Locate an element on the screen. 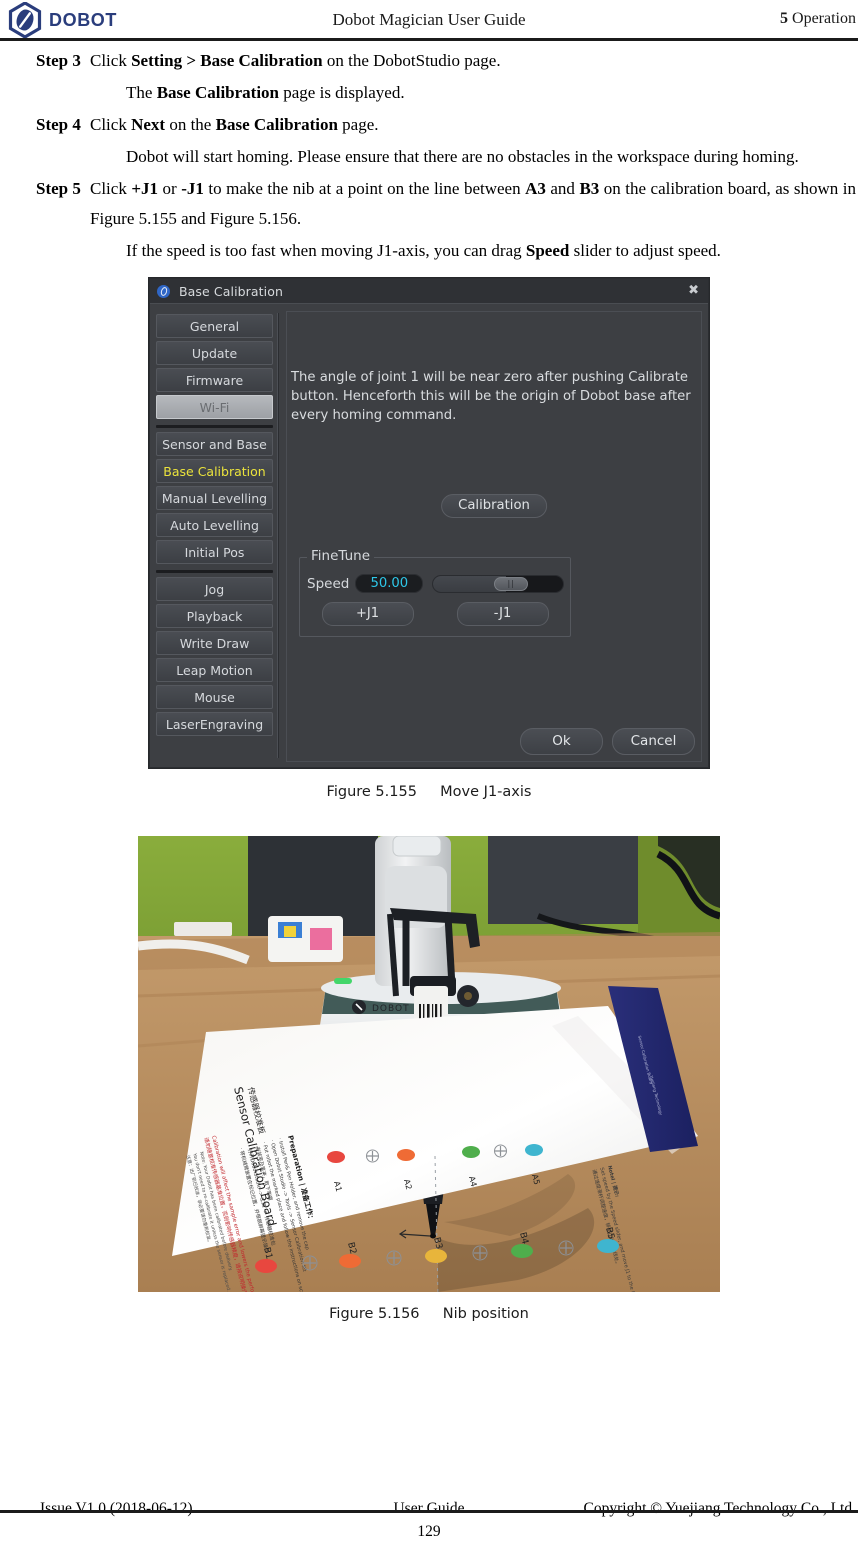  sidebar-item-label: Write Draw is located at coordinates (214, 643).